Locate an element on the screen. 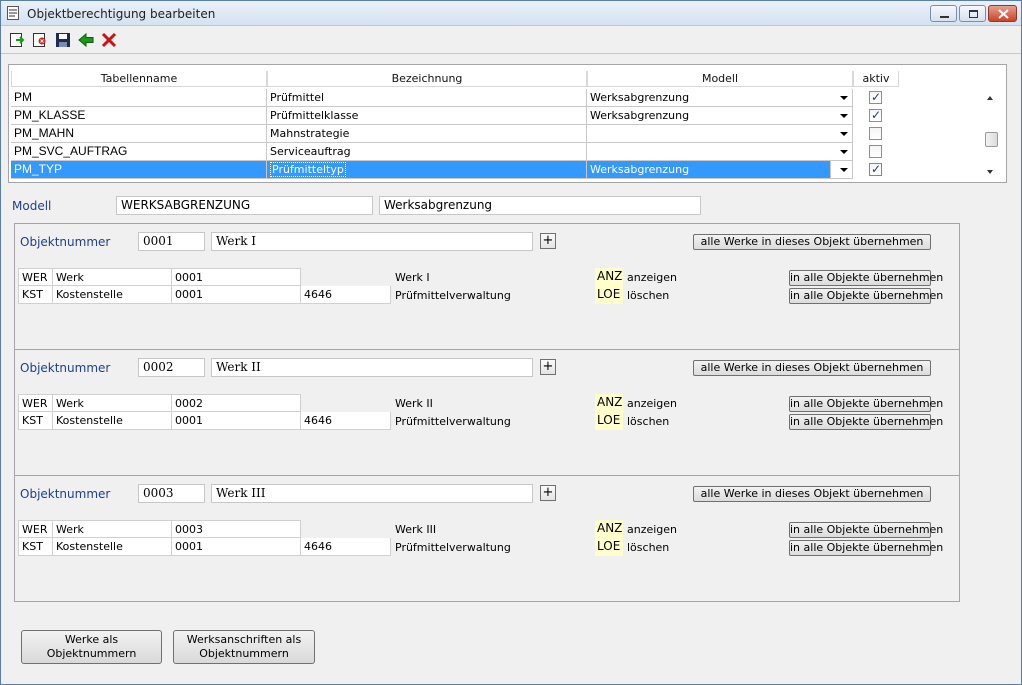 This screenshot has height=685, width=1022. scroll-down-icon is located at coordinates (990, 172).